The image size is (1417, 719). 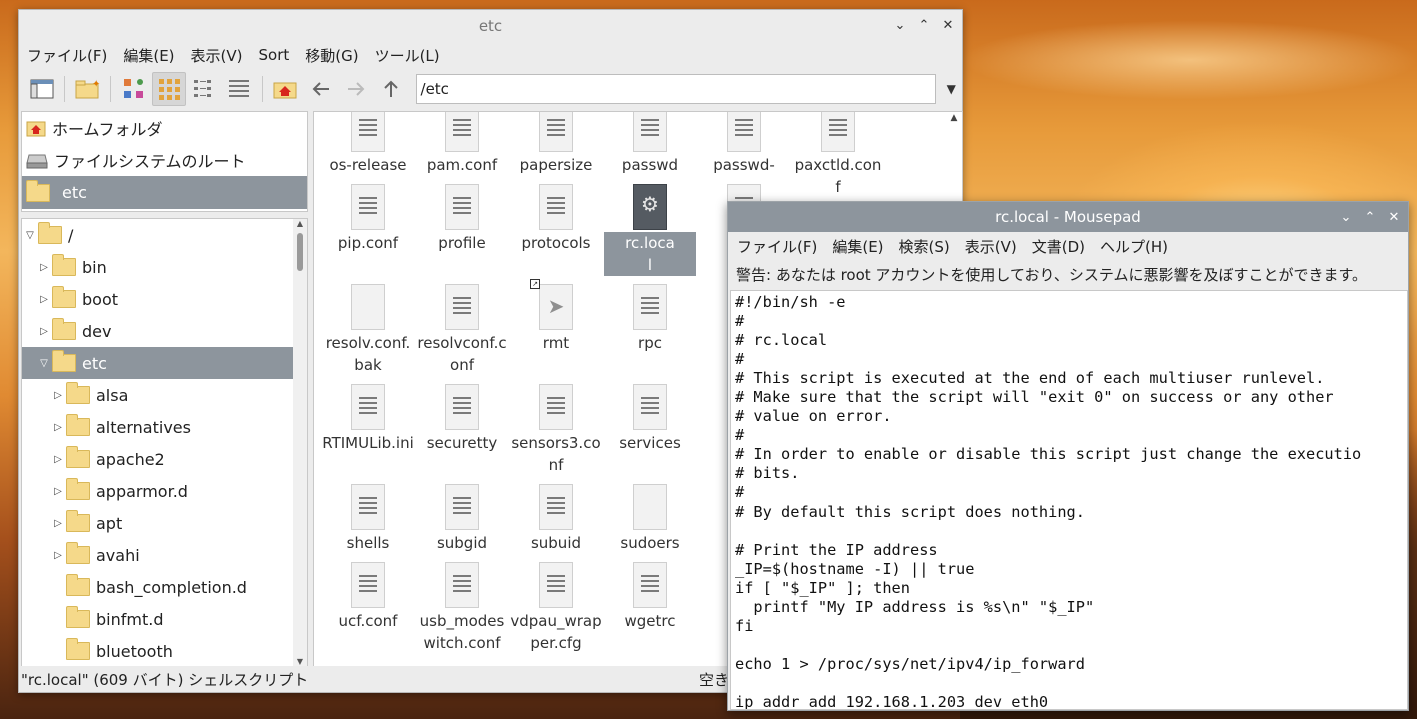 What do you see at coordinates (744, 144) in the screenshot?
I see `file-item: passwd-` at bounding box center [744, 144].